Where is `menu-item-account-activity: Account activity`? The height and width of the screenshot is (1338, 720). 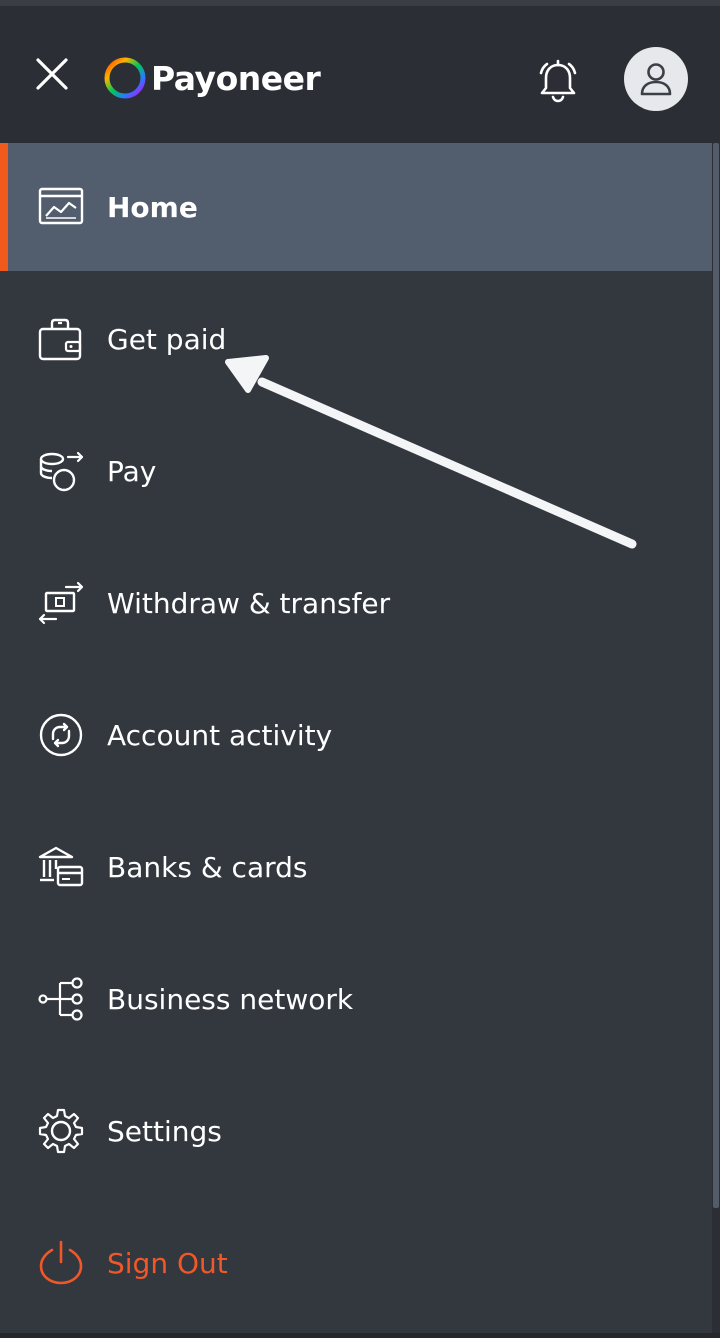
menu-item-account-activity: Account activity is located at coordinates (356, 735).